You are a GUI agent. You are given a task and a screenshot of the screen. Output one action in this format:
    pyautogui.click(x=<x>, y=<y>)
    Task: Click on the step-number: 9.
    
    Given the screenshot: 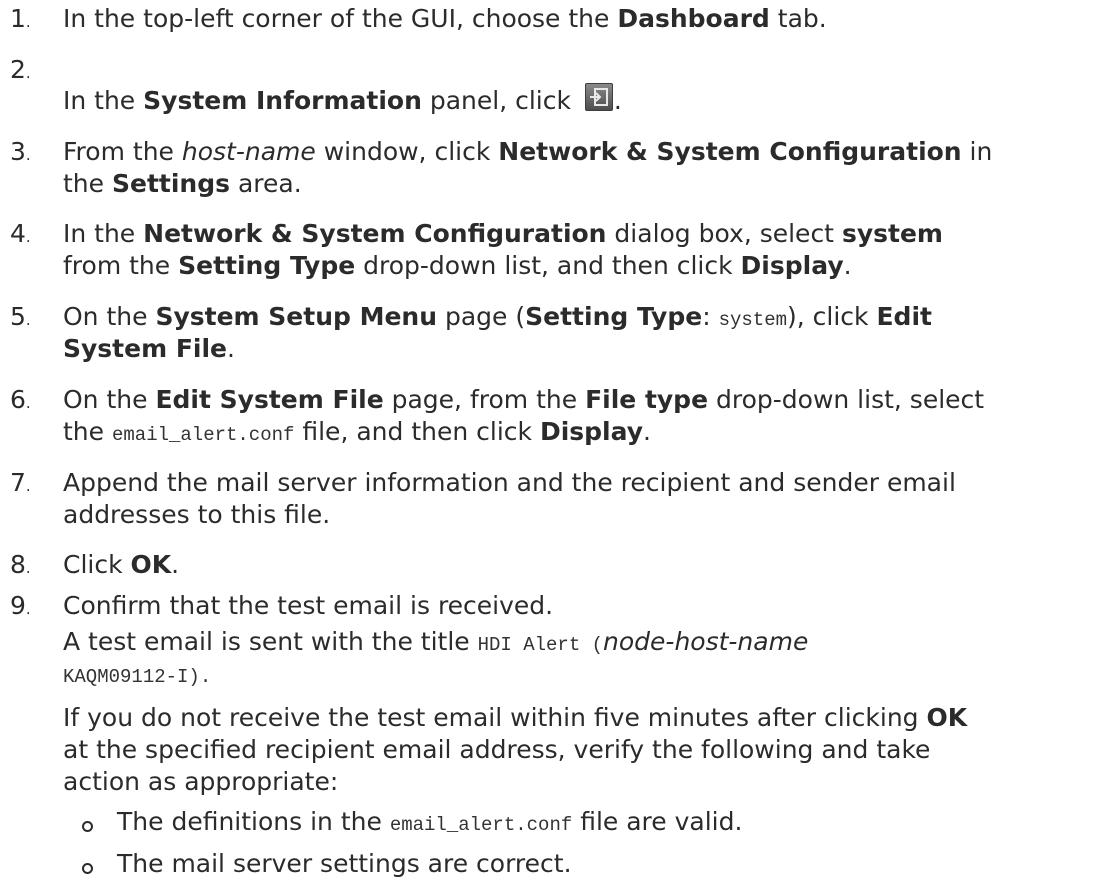 What is the action you would take?
    pyautogui.click(x=20, y=605)
    